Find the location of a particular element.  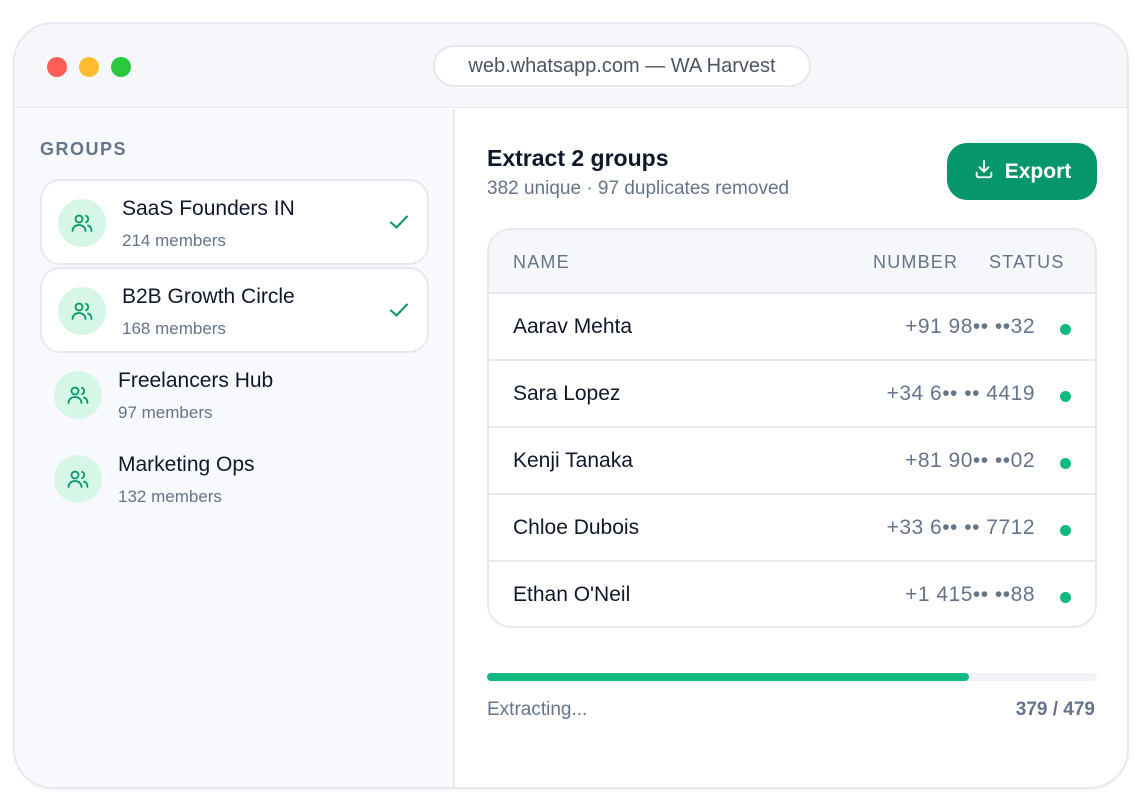

contact-name: Ethan O'Neil is located at coordinates (572, 594).